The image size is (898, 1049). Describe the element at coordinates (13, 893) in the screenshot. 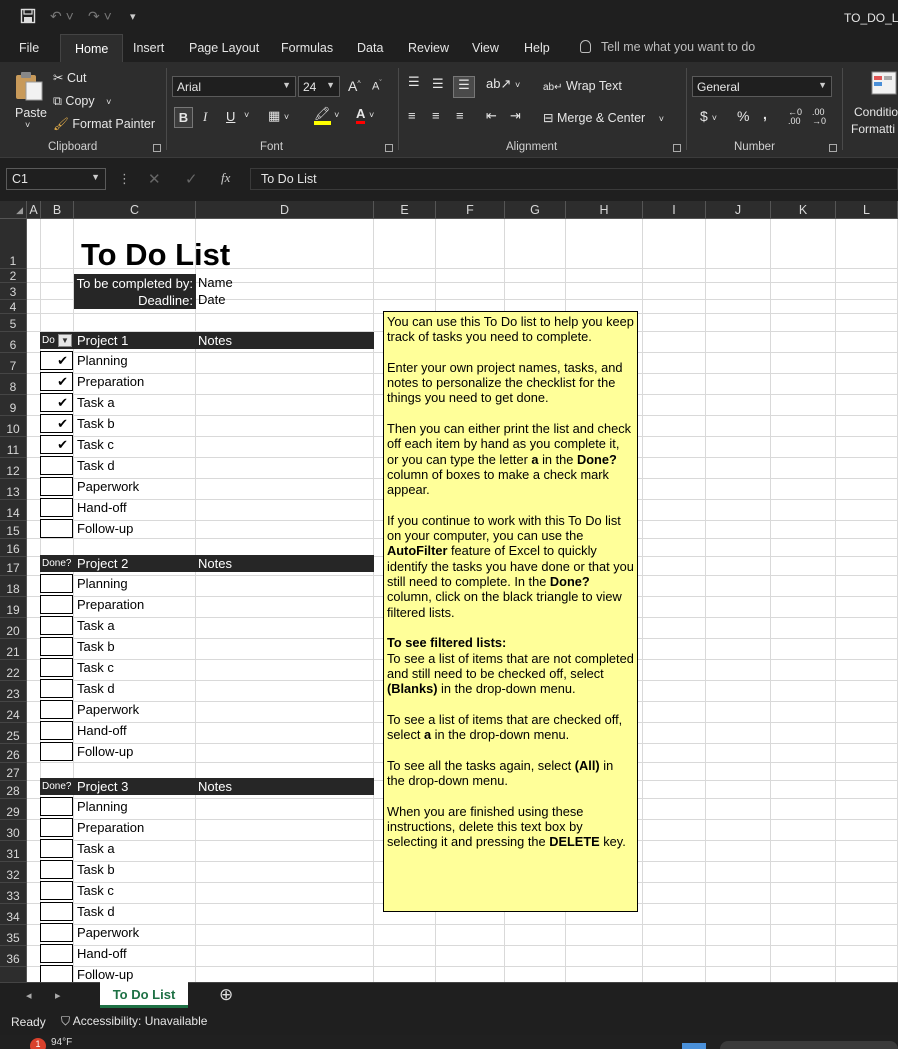

I see `row-header: 33` at that location.